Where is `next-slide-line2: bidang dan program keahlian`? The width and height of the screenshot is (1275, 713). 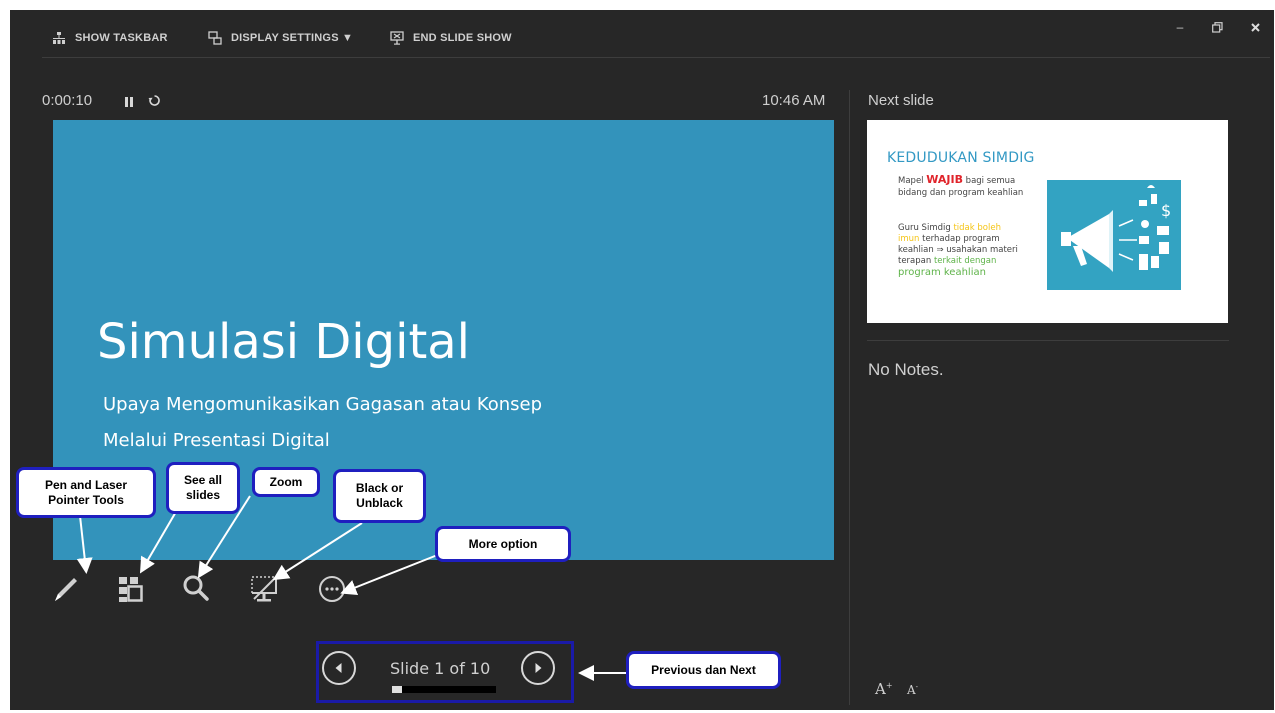 next-slide-line2: bidang dan program keahlian is located at coordinates (961, 193).